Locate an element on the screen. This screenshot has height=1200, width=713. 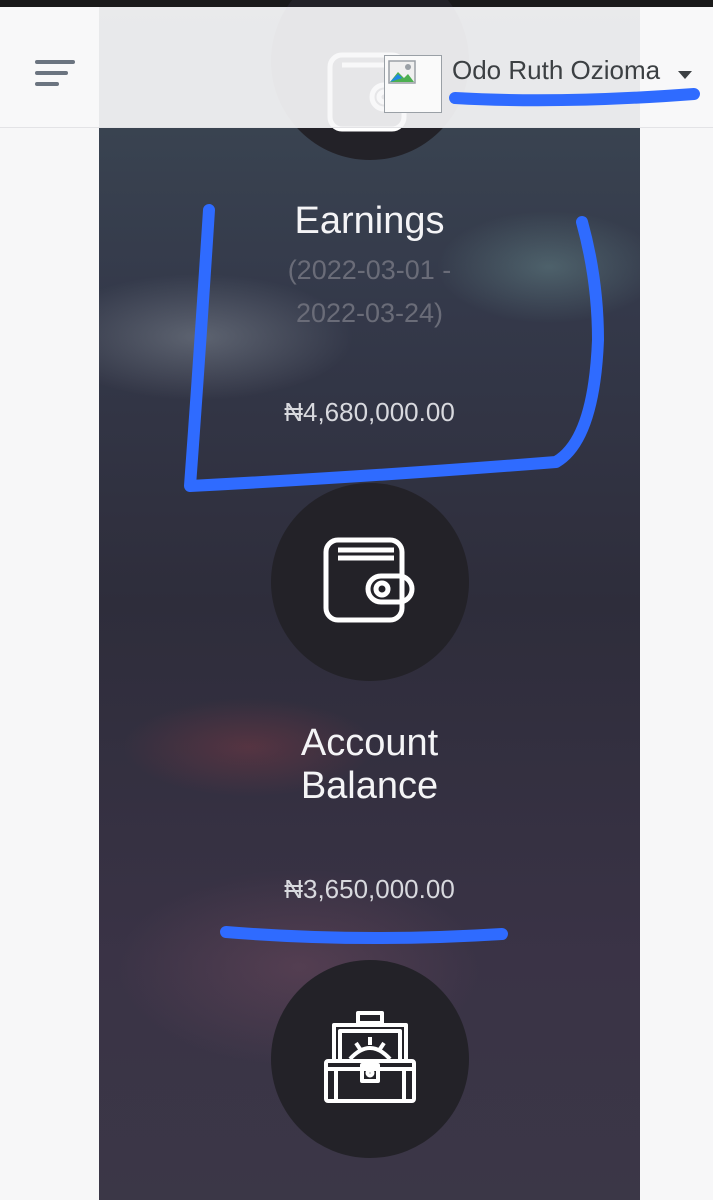
app-header: Odo Ruth Ozioma is located at coordinates (356, 67).